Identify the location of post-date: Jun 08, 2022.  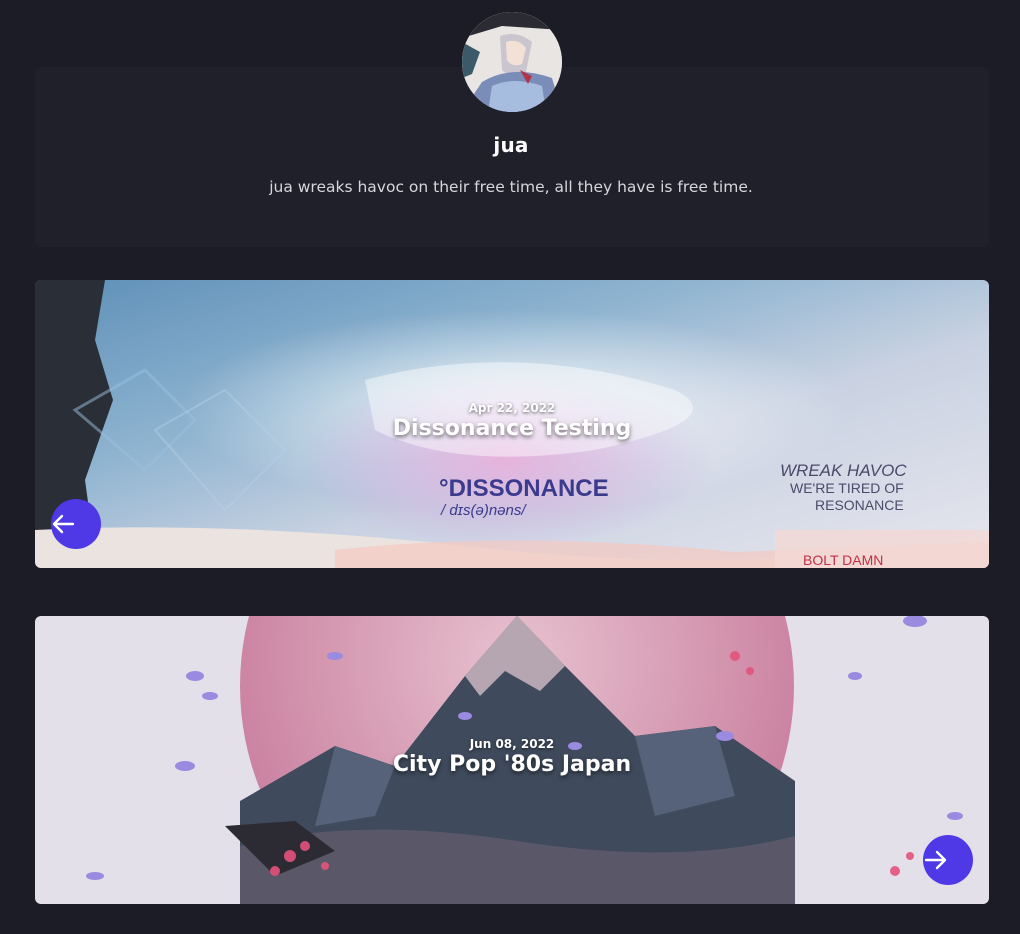
(512, 744).